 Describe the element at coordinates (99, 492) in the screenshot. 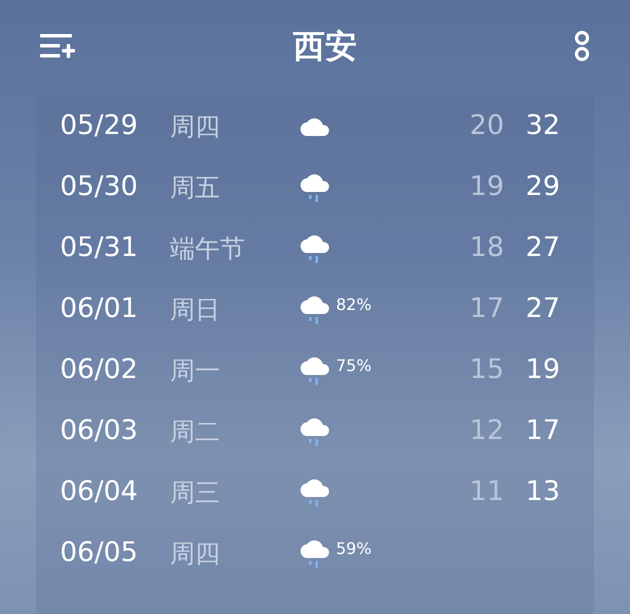

I see `date-text: 06/04` at that location.